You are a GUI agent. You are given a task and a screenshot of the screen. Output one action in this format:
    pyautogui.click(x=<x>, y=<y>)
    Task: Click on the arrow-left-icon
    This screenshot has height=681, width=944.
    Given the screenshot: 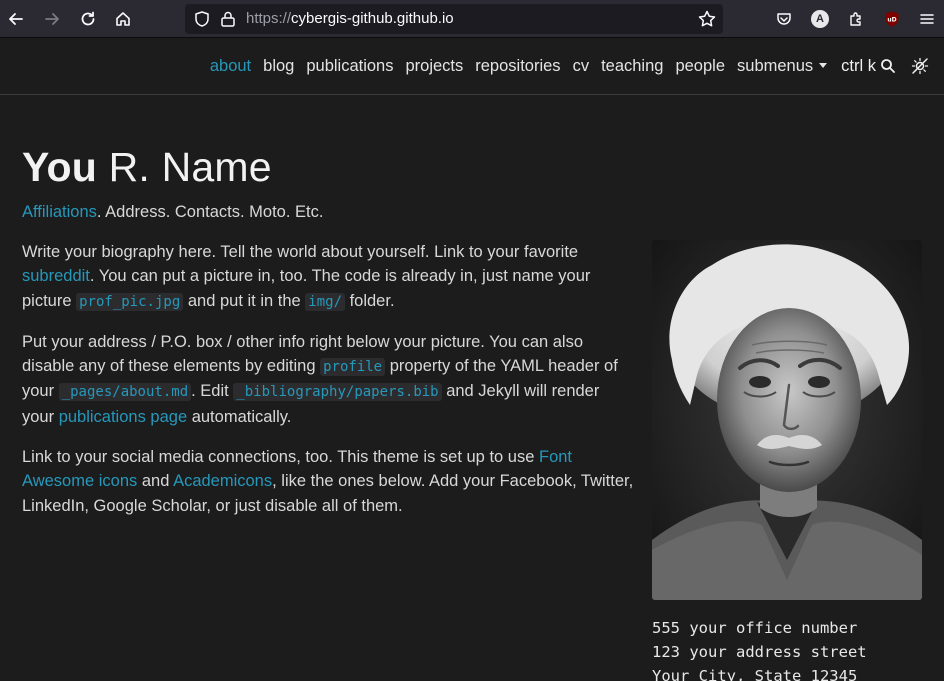 What is the action you would take?
    pyautogui.click(x=16, y=19)
    